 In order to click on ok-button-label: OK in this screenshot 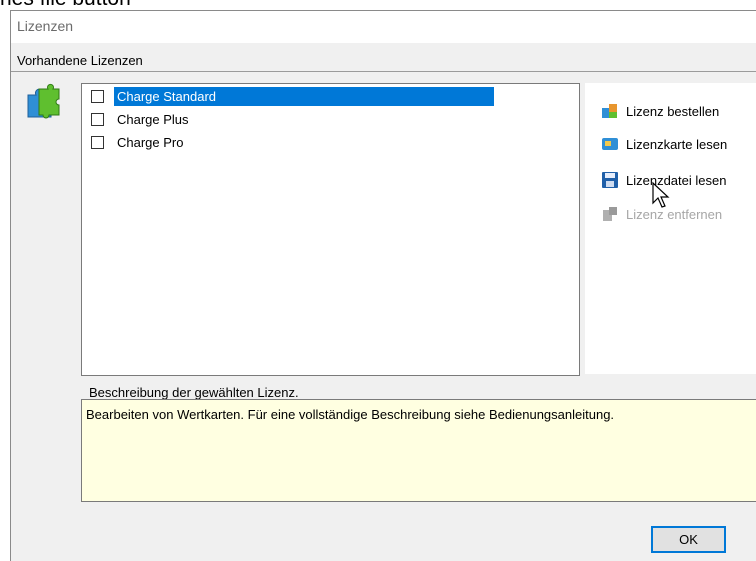, I will do `click(688, 539)`.